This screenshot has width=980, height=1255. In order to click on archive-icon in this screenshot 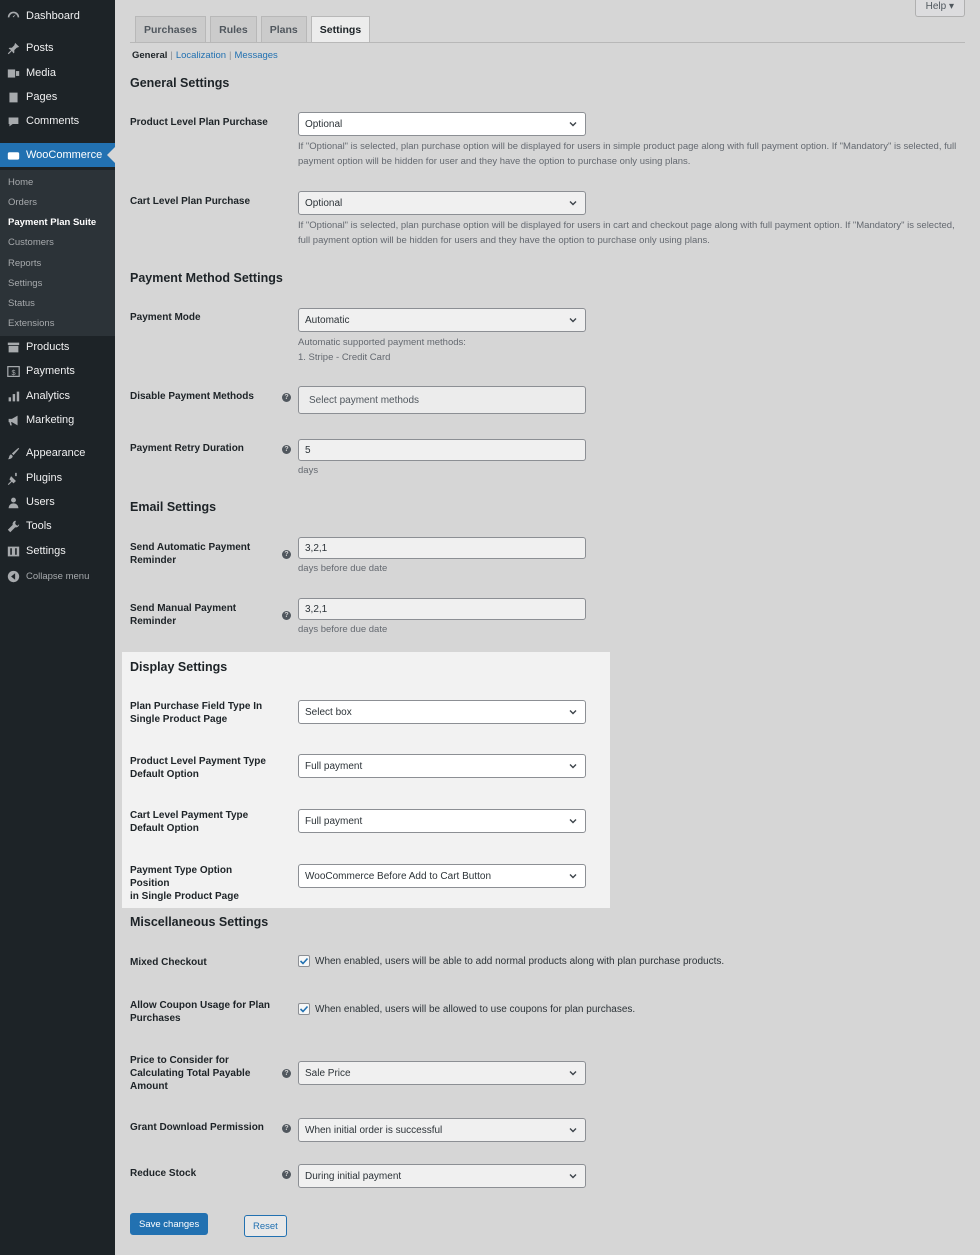, I will do `click(13, 347)`.